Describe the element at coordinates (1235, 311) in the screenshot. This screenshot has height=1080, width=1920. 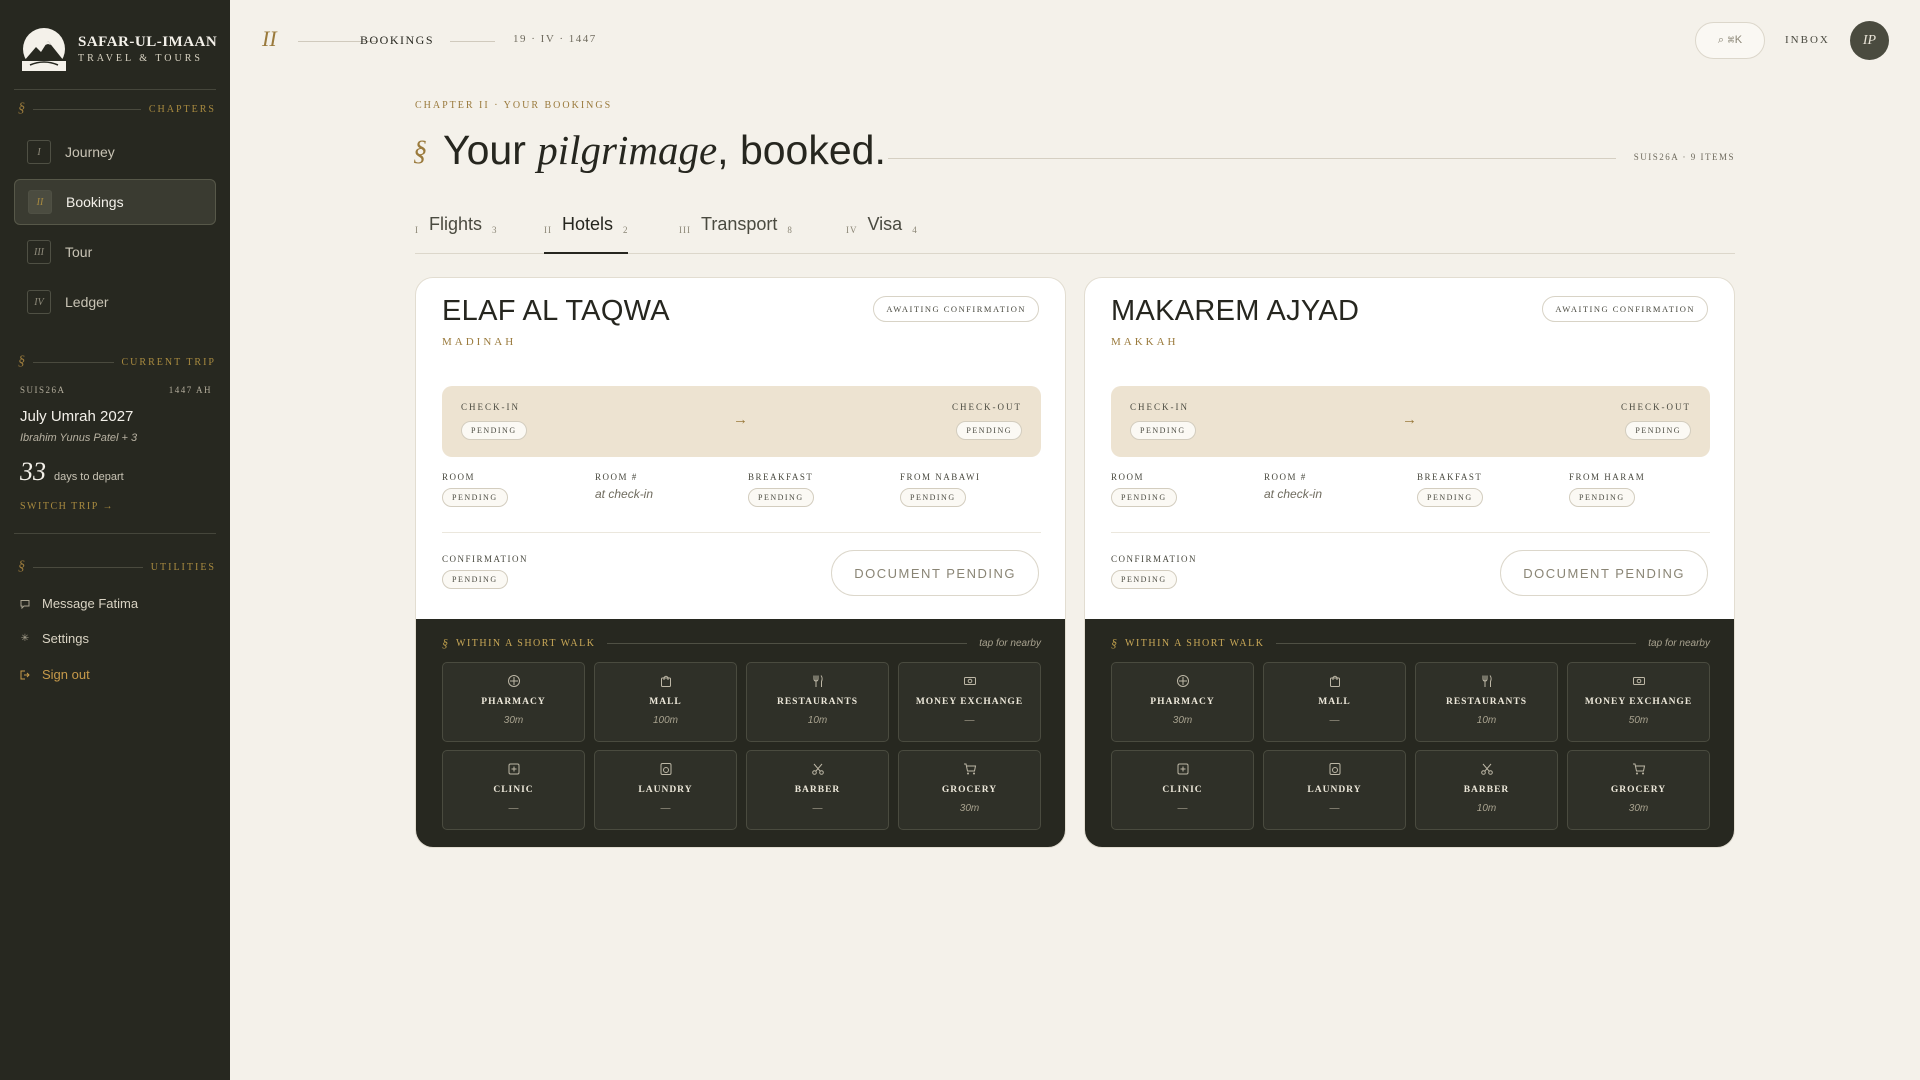
I see `hotel-name: MAKAREM AJYAD` at that location.